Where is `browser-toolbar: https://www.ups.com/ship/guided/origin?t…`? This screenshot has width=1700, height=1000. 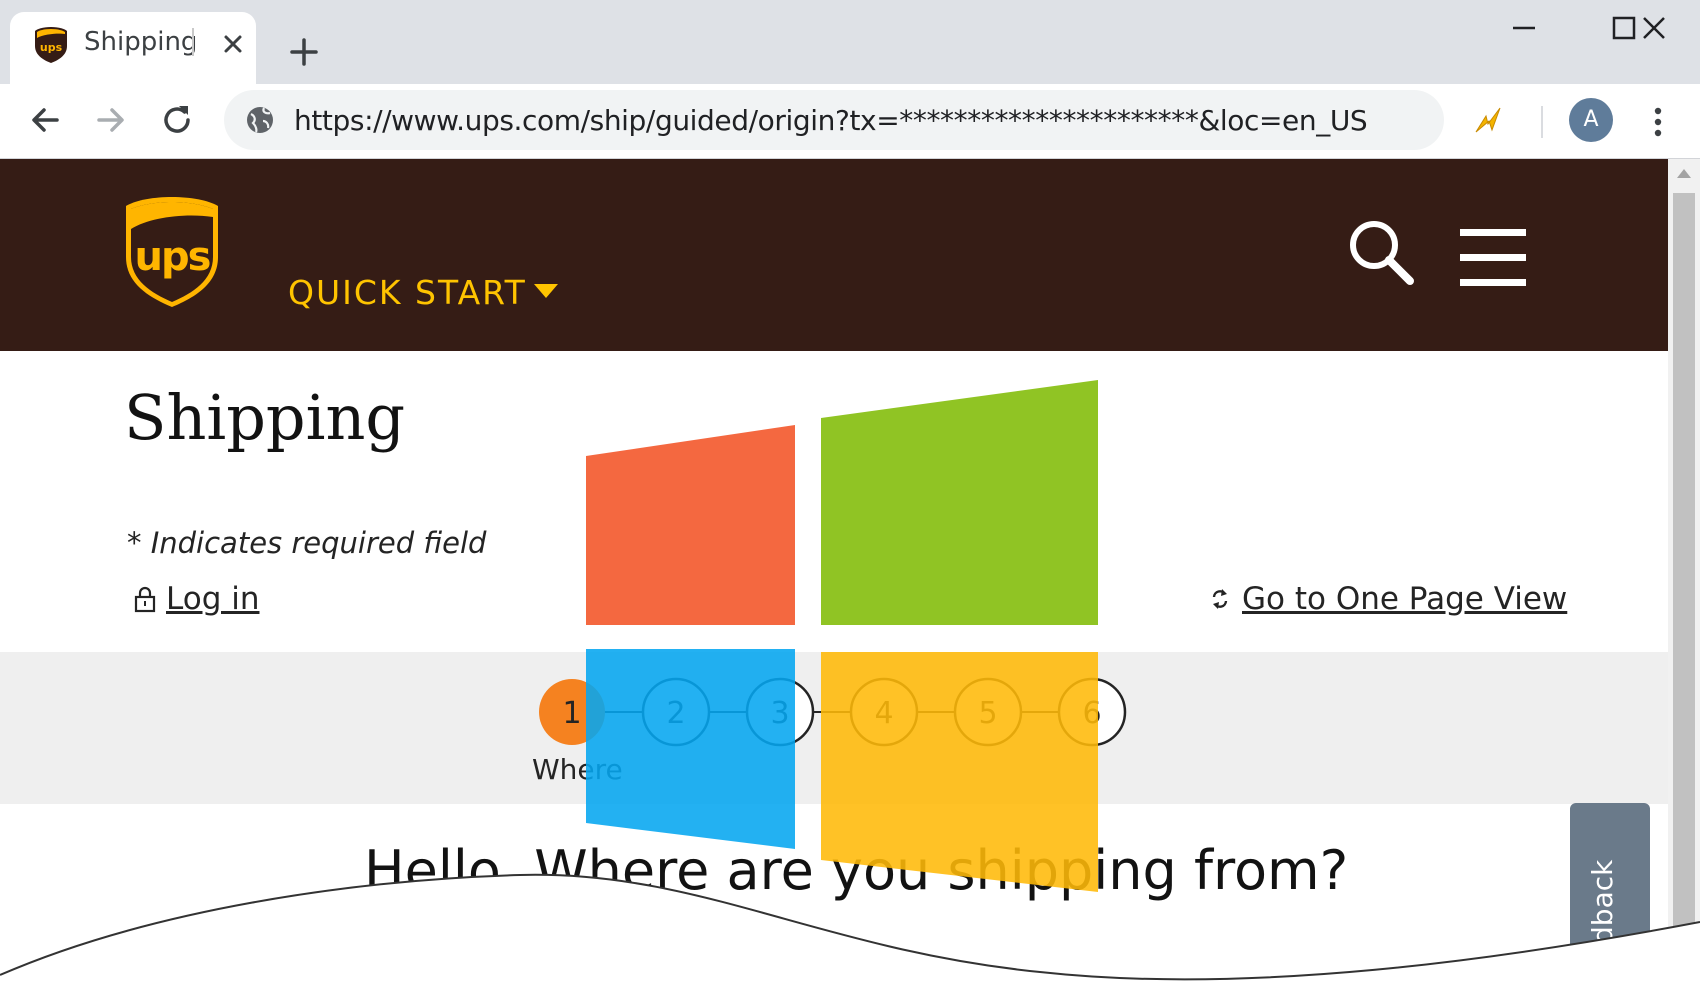 browser-toolbar: https://www.ups.com/ship/guided/origin?t… is located at coordinates (850, 121).